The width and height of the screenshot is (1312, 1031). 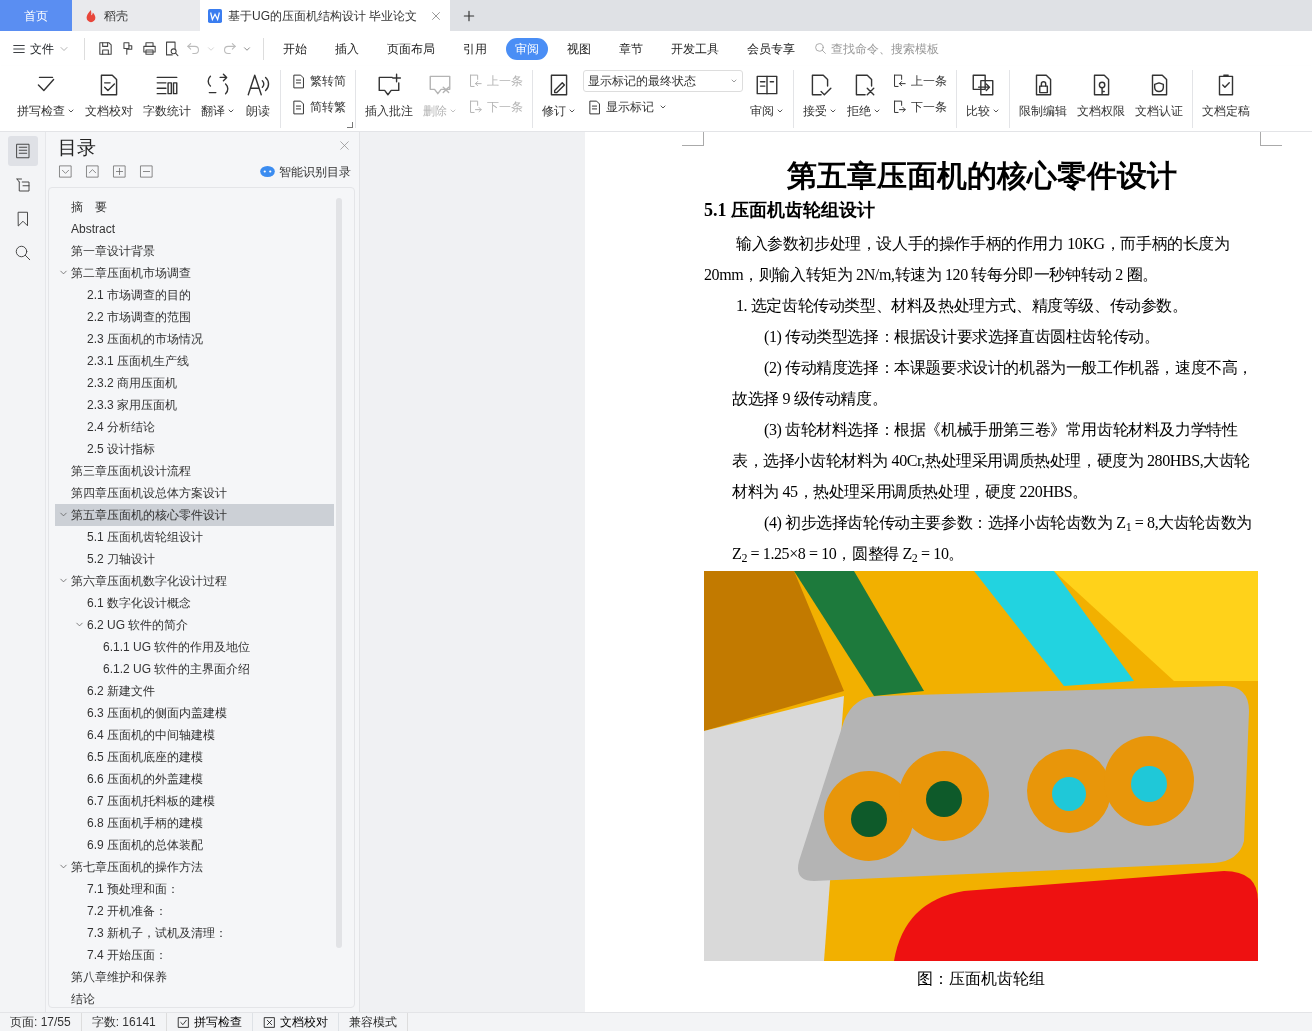 I want to click on ribbon-button: 拒绝, so click(x=864, y=96).